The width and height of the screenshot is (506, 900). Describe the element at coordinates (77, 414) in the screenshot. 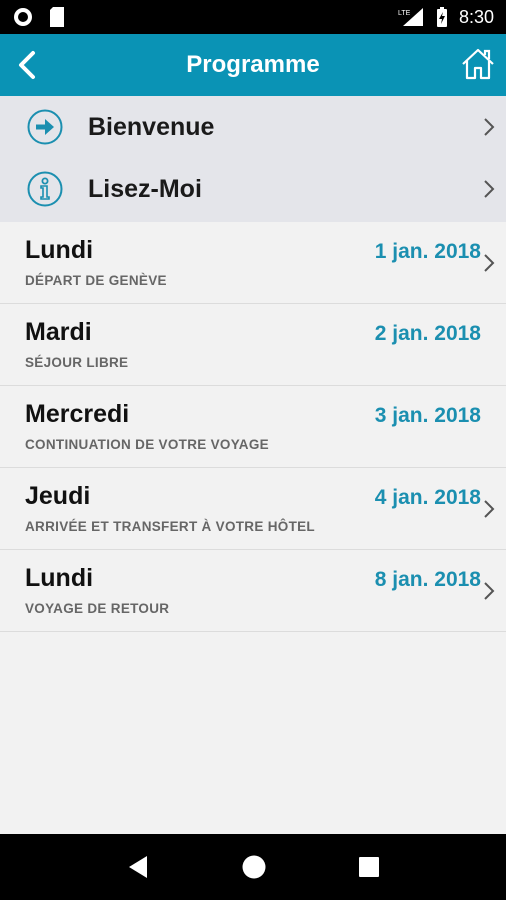

I see `day-name: Mercredi` at that location.